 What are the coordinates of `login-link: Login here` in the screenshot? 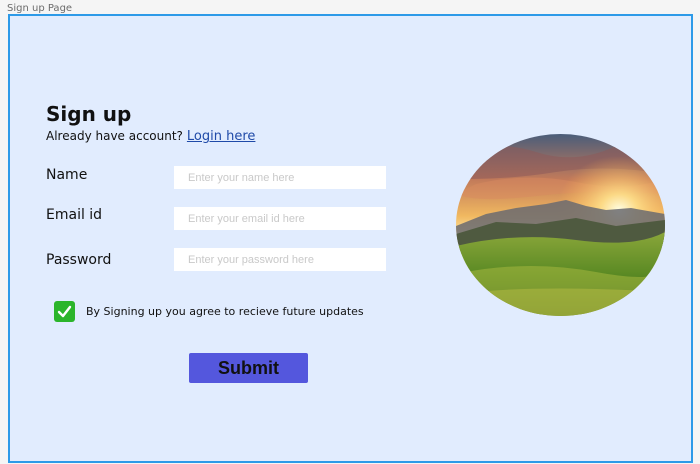 It's located at (221, 136).